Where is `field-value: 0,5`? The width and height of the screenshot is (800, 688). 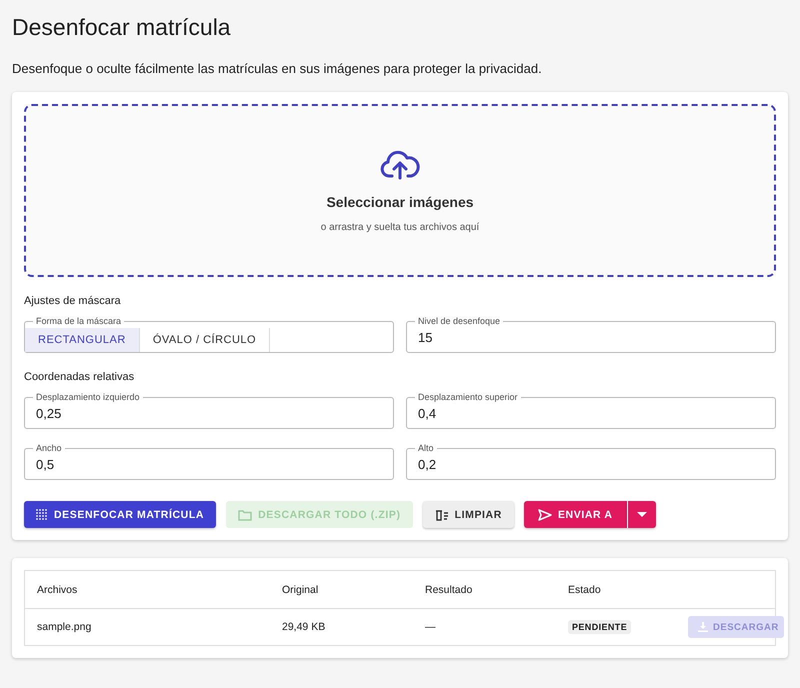 field-value: 0,5 is located at coordinates (45, 464).